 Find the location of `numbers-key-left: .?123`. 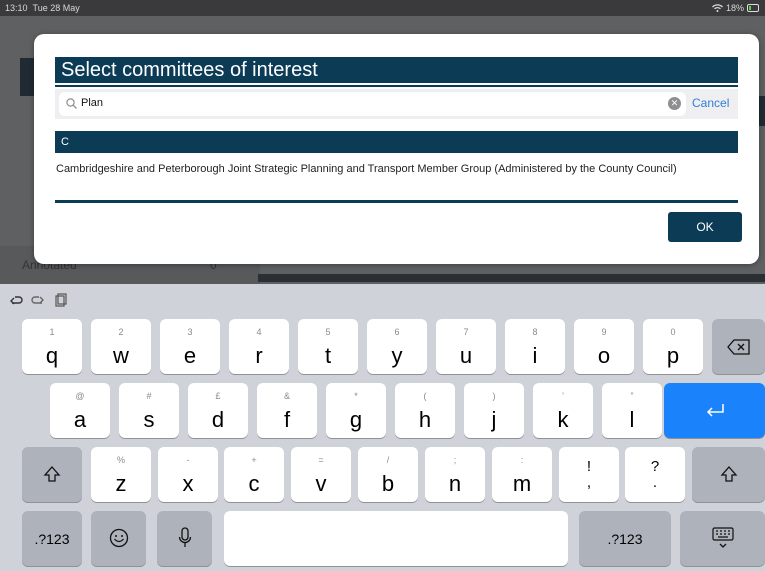

numbers-key-left: .?123 is located at coordinates (52, 538).